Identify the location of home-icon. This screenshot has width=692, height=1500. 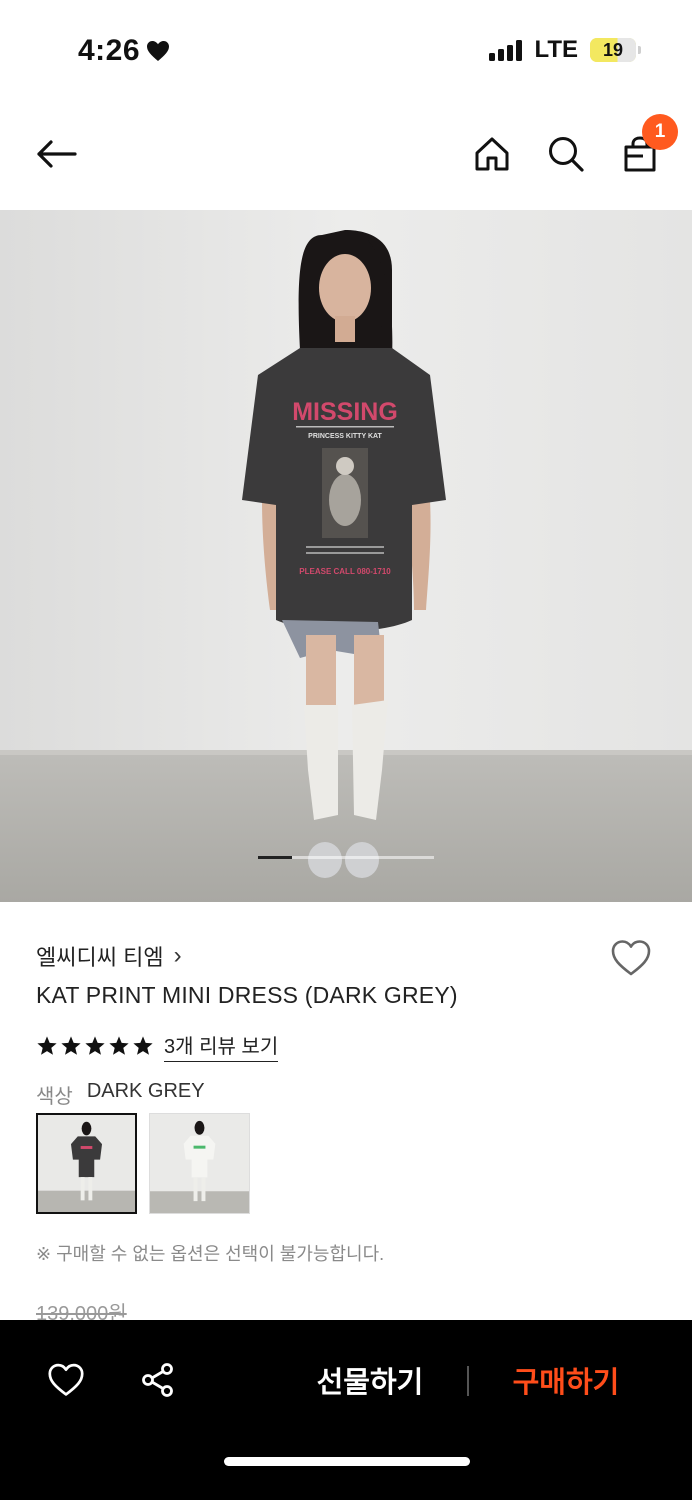
(492, 154).